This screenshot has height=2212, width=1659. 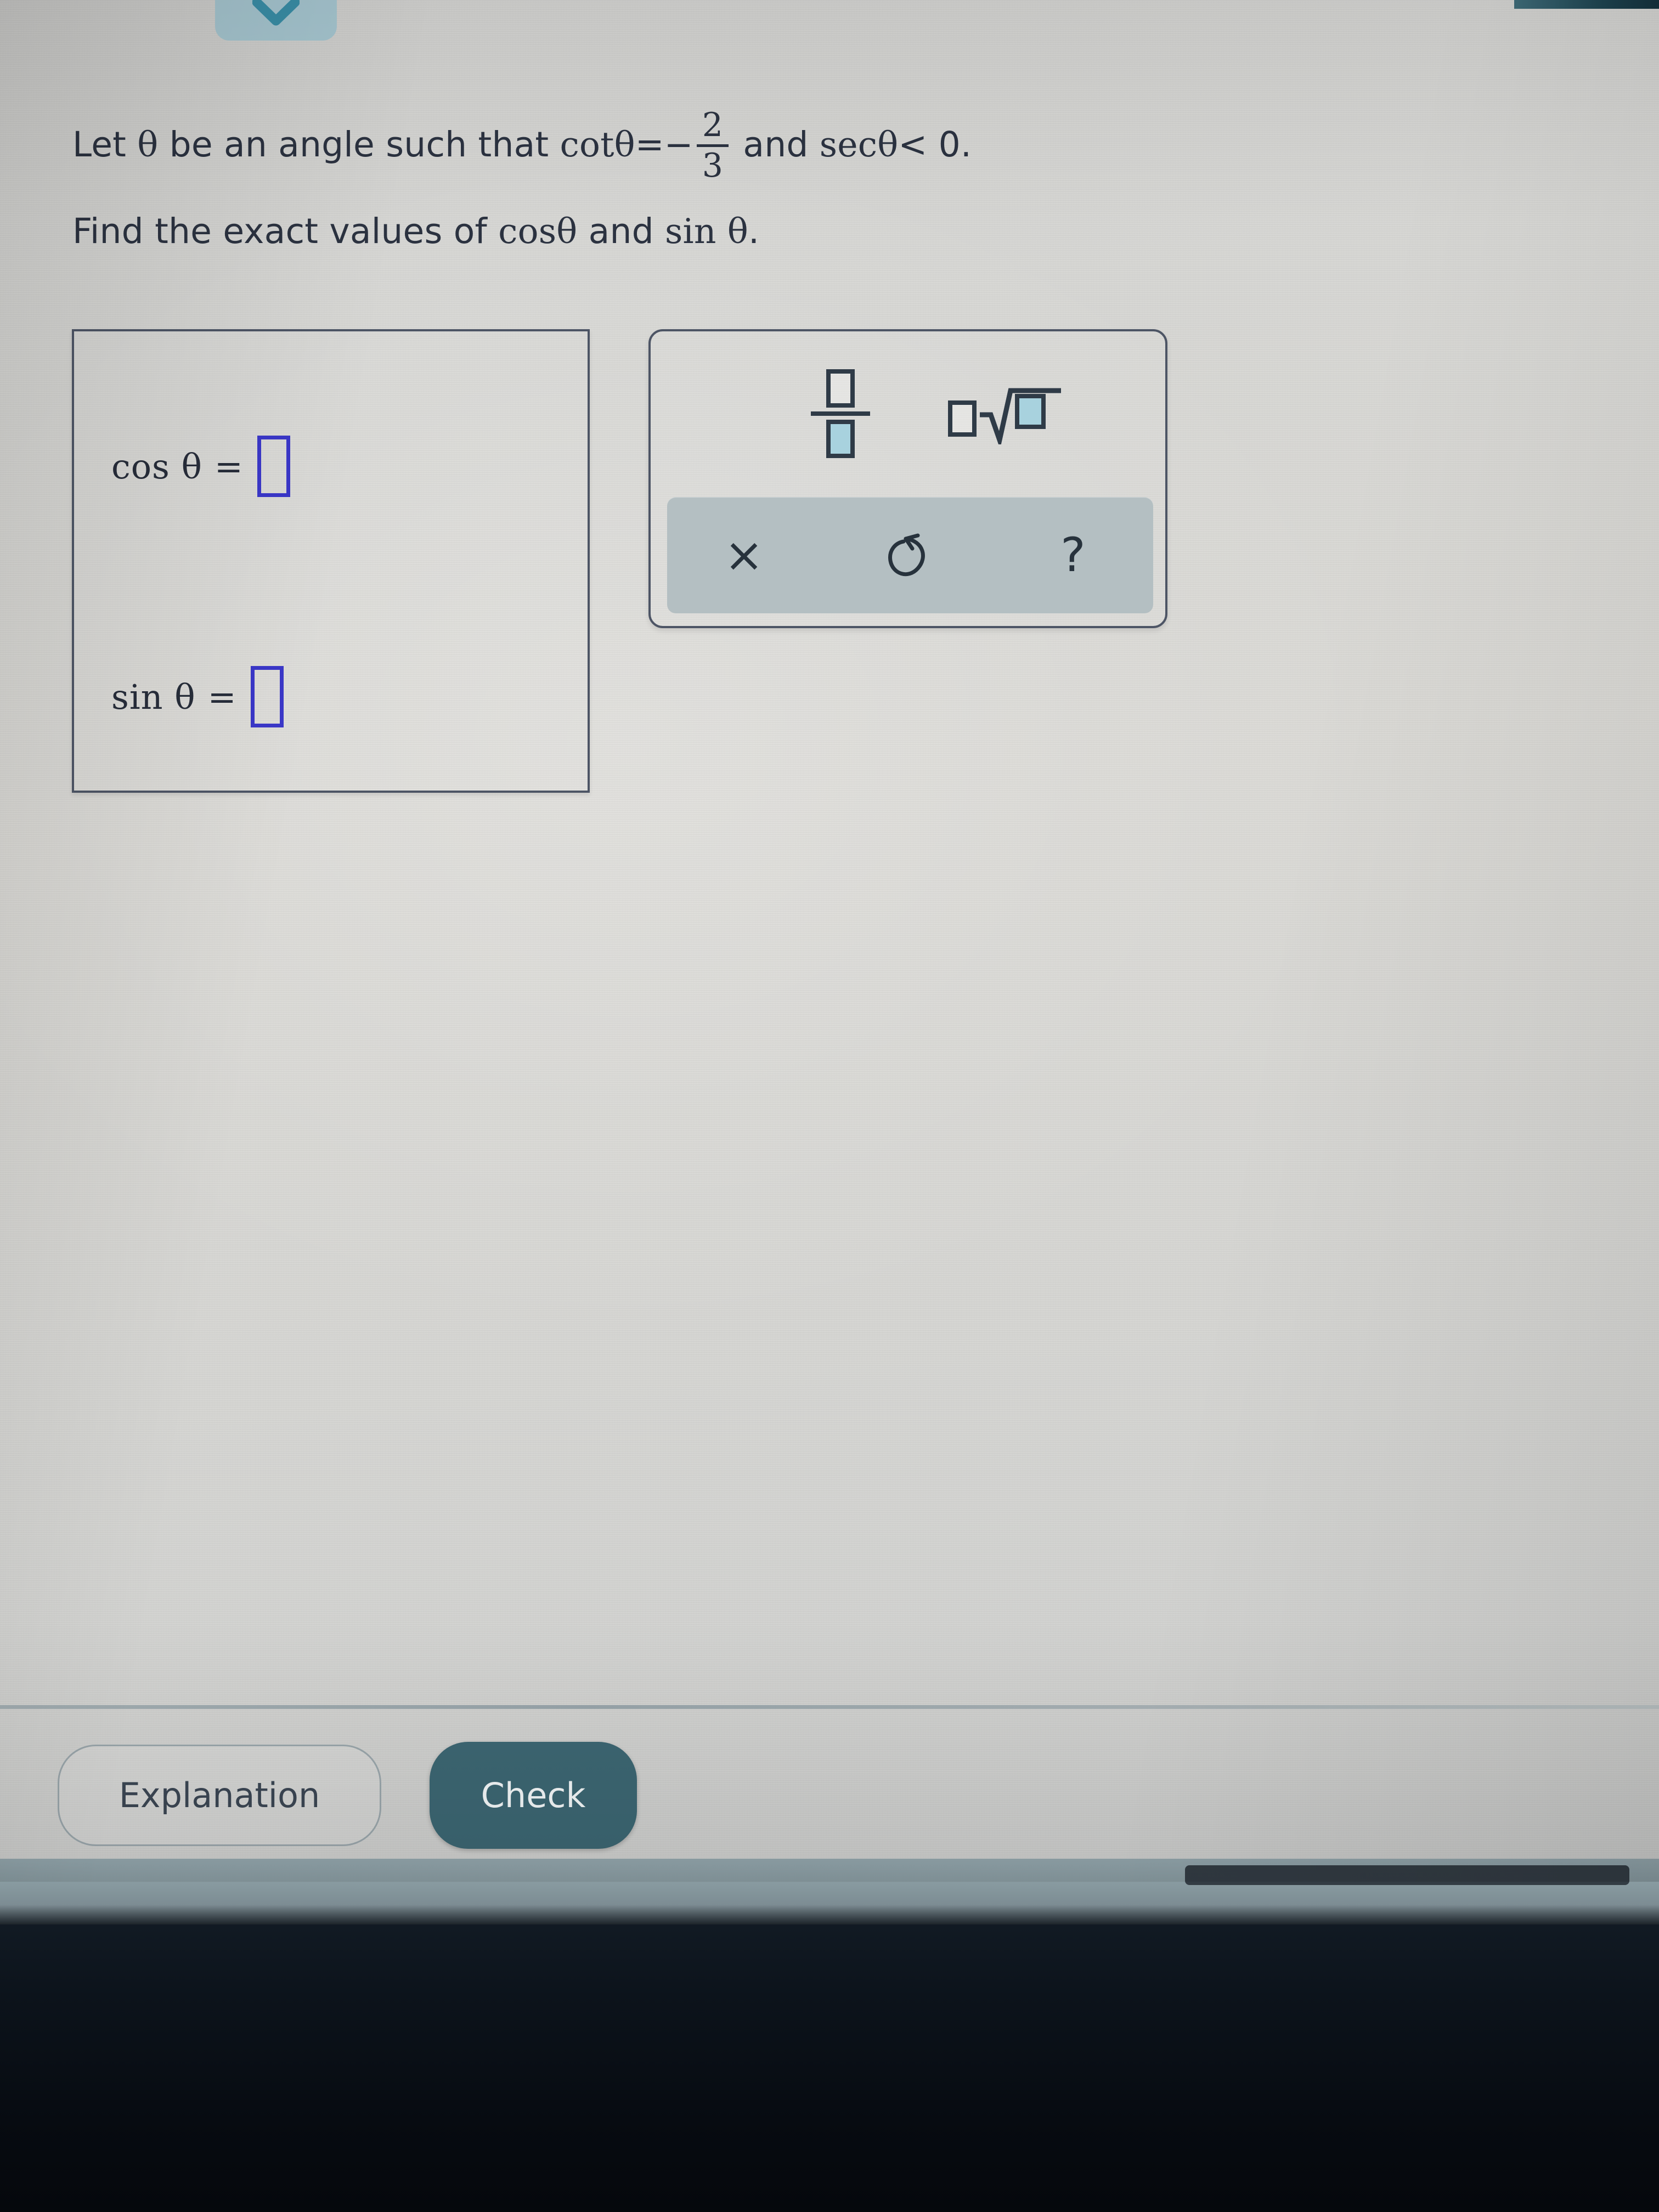 I want to click on cos-answer-input, so click(x=273, y=466).